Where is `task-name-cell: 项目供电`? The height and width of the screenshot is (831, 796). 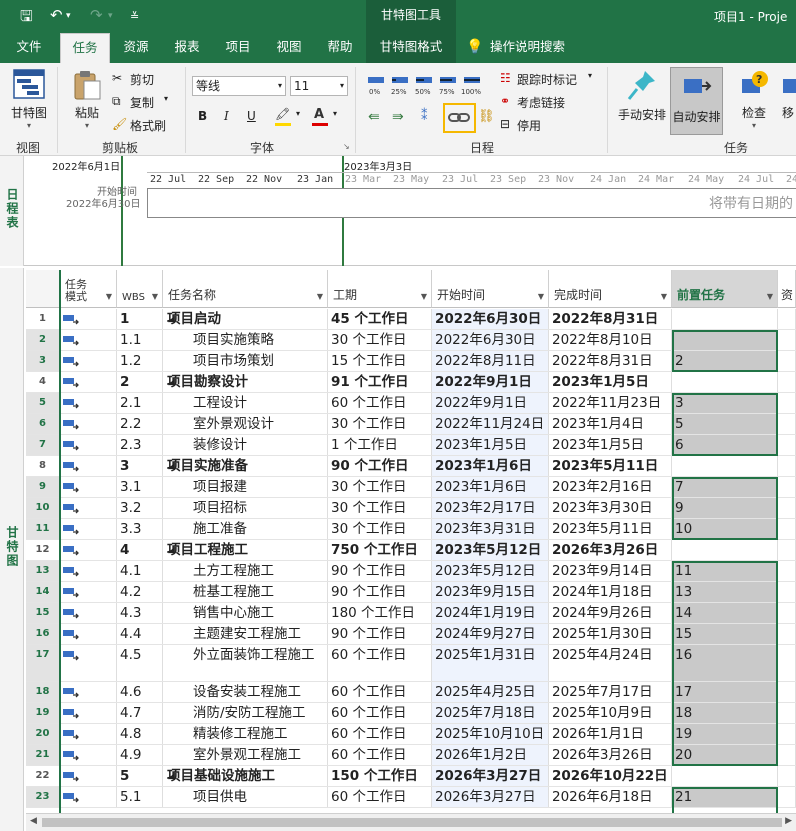 task-name-cell: 项目供电 is located at coordinates (245, 797).